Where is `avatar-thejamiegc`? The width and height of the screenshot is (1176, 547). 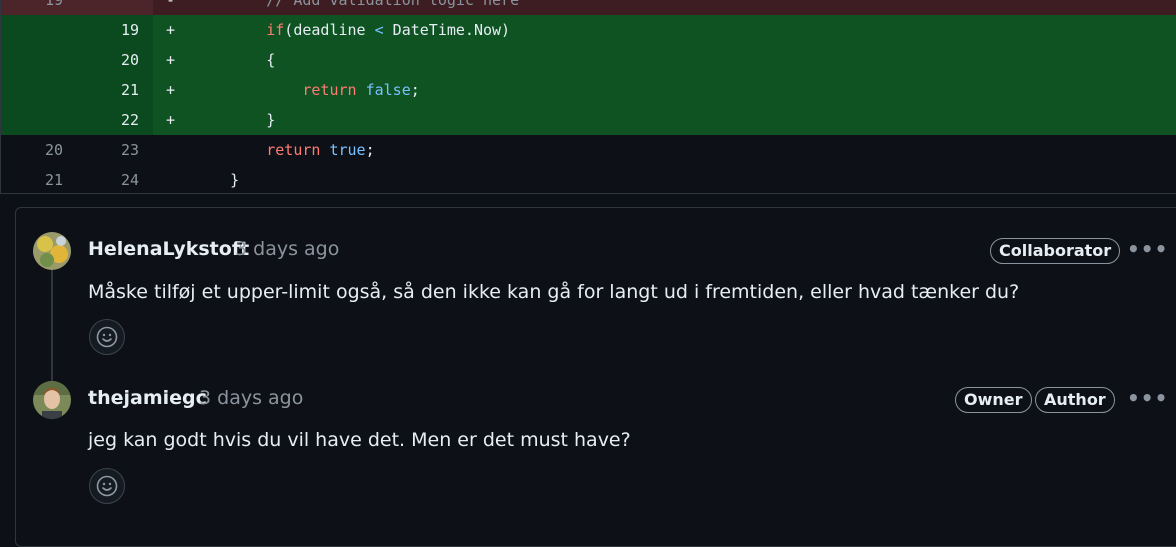 avatar-thejamiegc is located at coordinates (52, 400).